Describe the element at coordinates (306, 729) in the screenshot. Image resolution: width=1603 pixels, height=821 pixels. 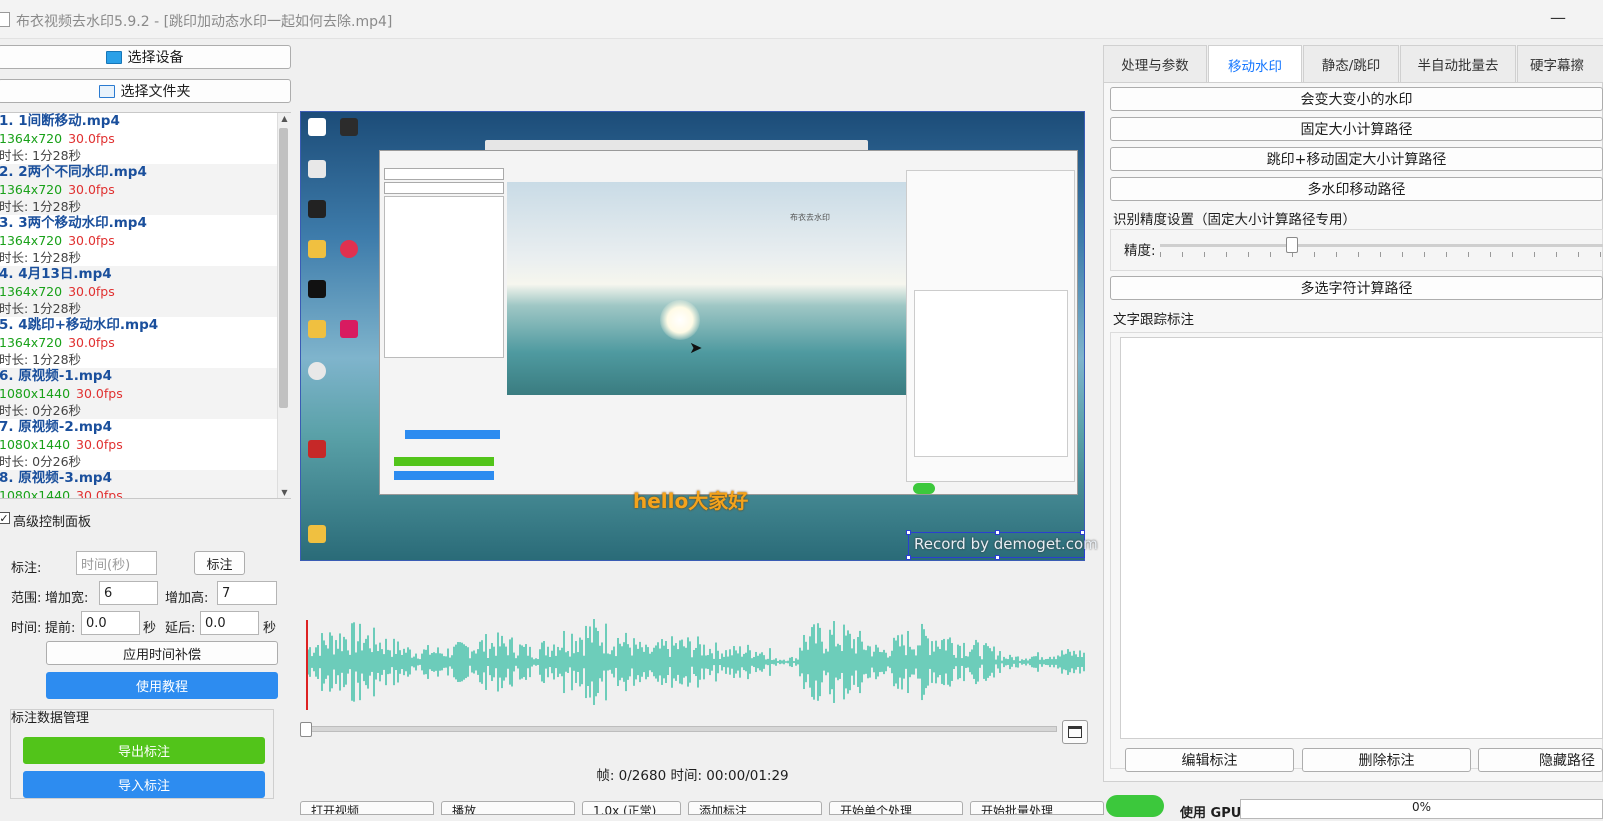
I see `timeline-slider-handle` at that location.